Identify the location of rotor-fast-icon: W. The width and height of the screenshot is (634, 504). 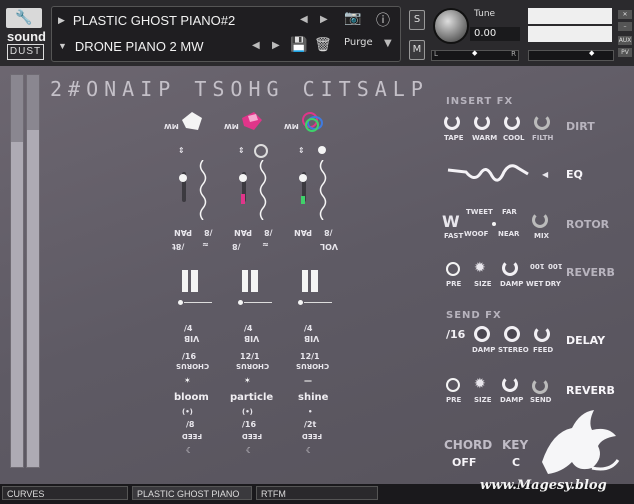
(451, 221).